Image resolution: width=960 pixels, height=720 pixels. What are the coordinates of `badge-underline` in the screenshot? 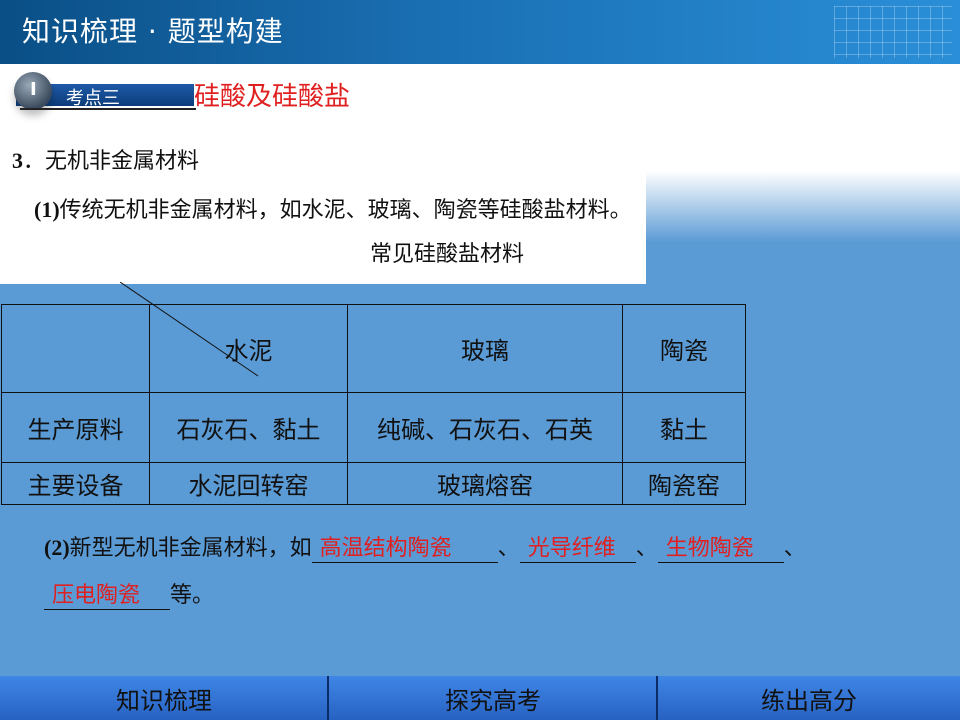 It's located at (108, 109).